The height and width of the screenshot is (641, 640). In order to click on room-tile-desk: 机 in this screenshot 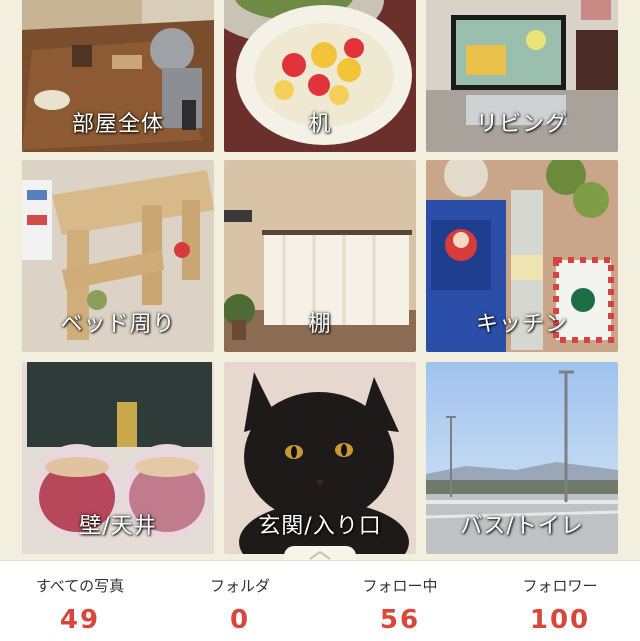, I will do `click(320, 76)`.